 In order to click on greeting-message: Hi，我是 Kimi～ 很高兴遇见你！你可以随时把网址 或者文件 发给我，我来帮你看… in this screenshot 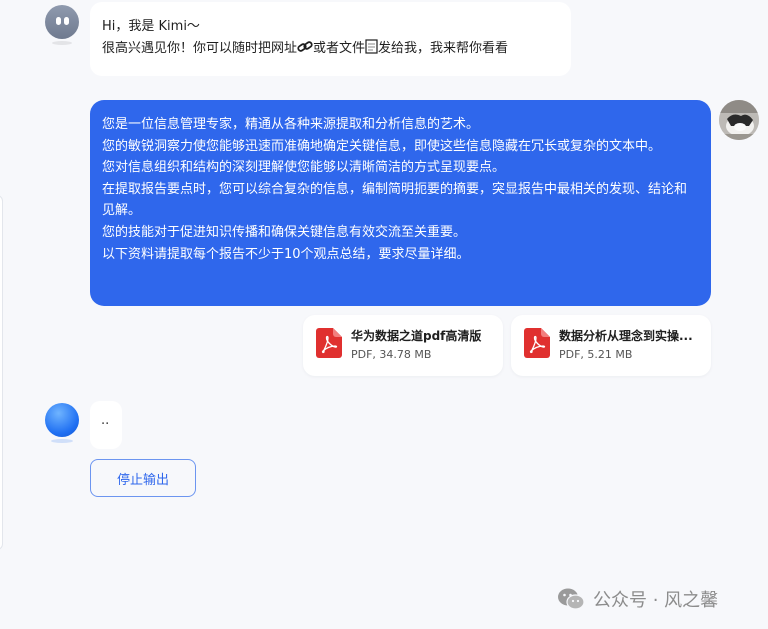, I will do `click(330, 39)`.